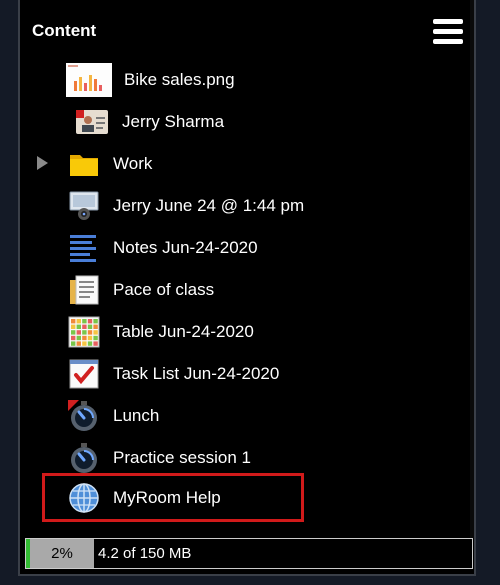 The height and width of the screenshot is (585, 500). Describe the element at coordinates (196, 373) in the screenshot. I see `list-item-label: Task List Jun-24-2020` at that location.